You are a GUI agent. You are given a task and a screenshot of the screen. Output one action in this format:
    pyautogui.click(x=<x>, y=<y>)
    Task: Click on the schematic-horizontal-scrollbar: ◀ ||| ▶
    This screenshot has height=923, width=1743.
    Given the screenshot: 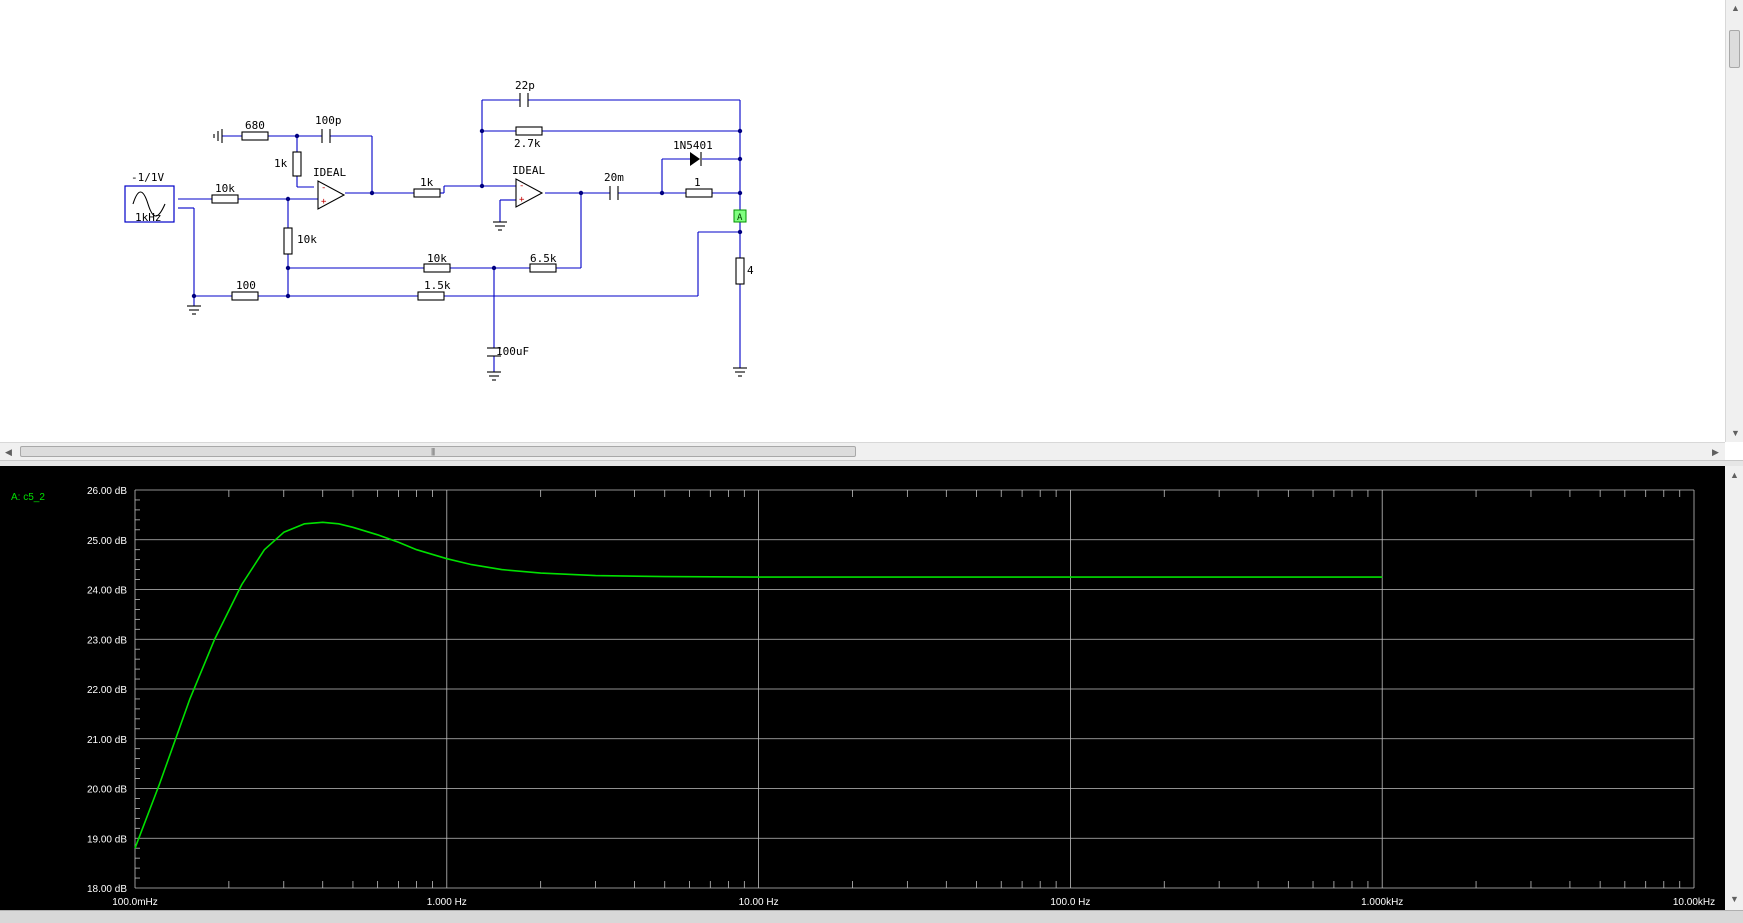 What is the action you would take?
    pyautogui.click(x=862, y=451)
    